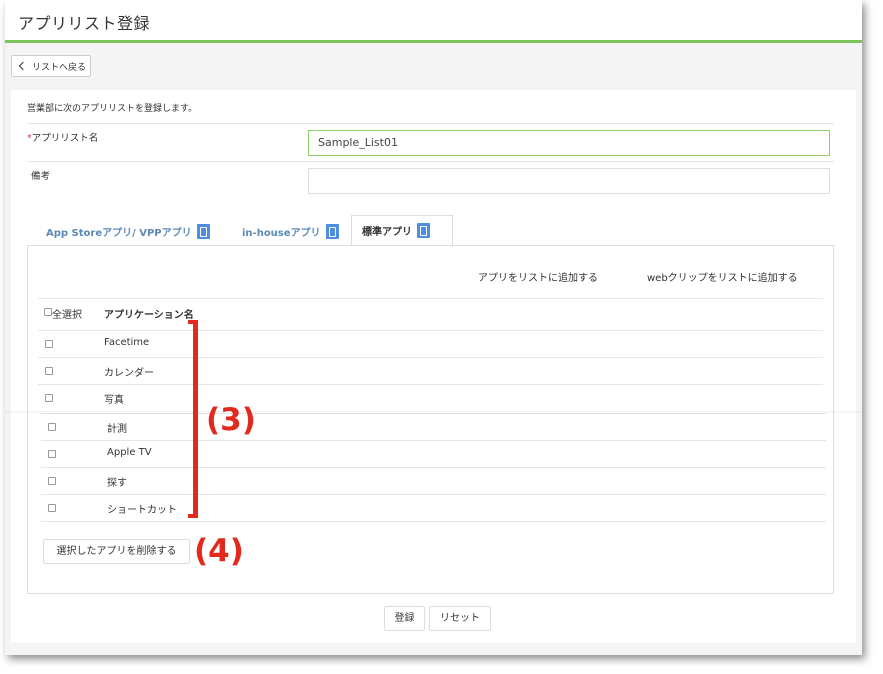  I want to click on app-name: 計測, so click(117, 429).